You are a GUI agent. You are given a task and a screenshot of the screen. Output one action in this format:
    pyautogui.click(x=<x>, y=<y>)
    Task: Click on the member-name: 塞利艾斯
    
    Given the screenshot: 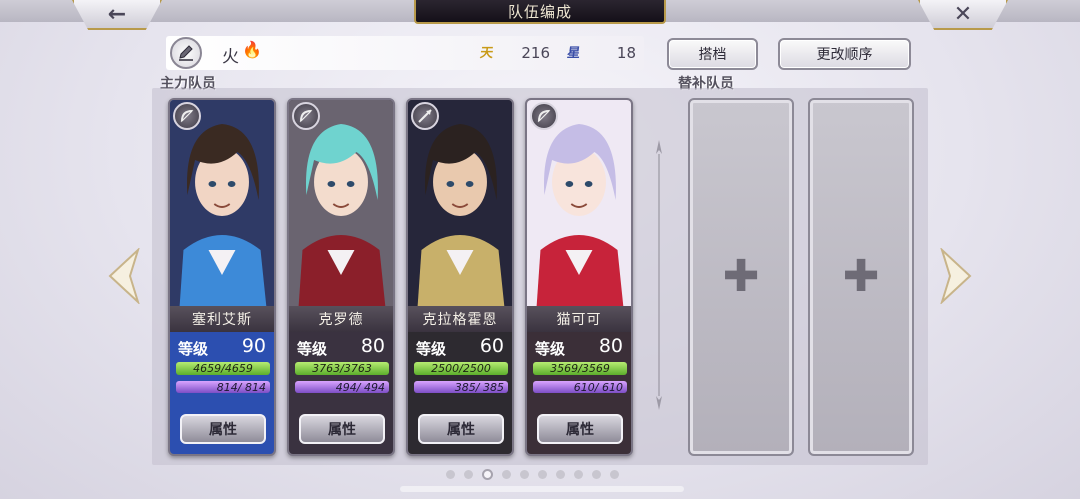 What is the action you would take?
    pyautogui.click(x=222, y=319)
    